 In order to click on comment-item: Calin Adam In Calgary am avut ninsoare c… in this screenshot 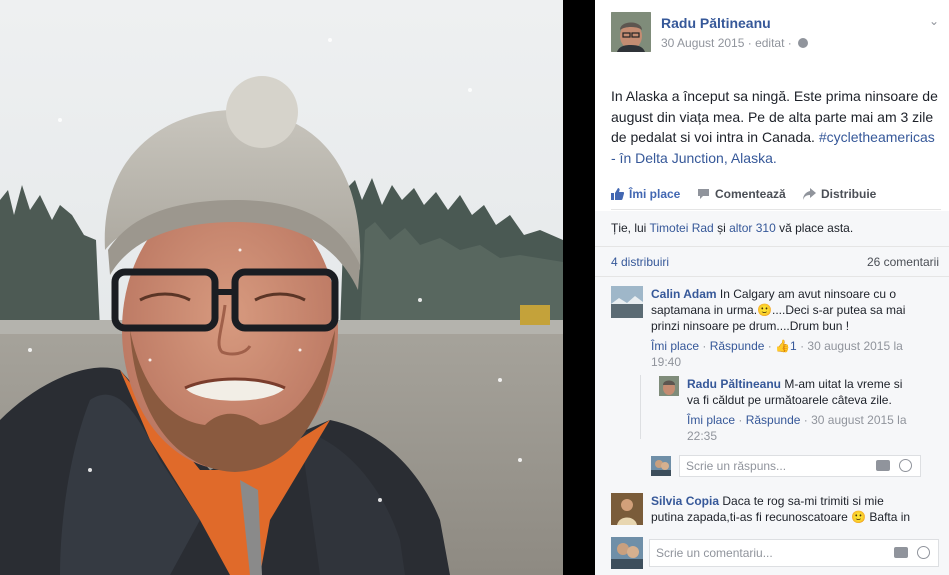, I will do `click(776, 331)`.